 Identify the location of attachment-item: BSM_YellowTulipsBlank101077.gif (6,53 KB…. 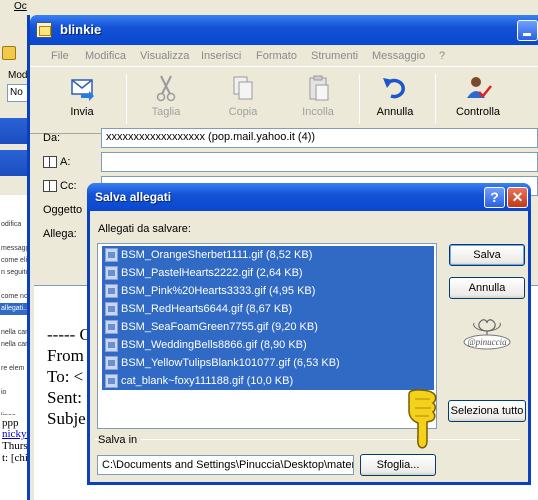
(268, 363).